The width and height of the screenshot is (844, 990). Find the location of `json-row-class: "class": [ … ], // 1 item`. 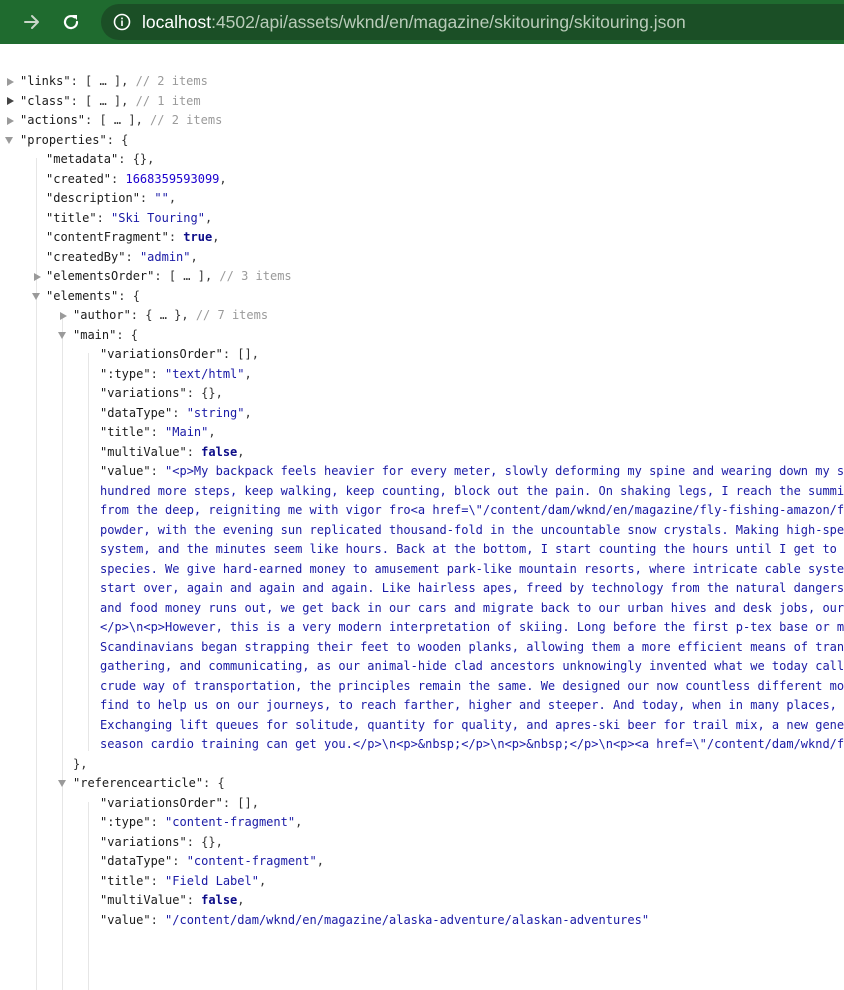

json-row-class: "class": [ … ], // 1 item is located at coordinates (100, 101).